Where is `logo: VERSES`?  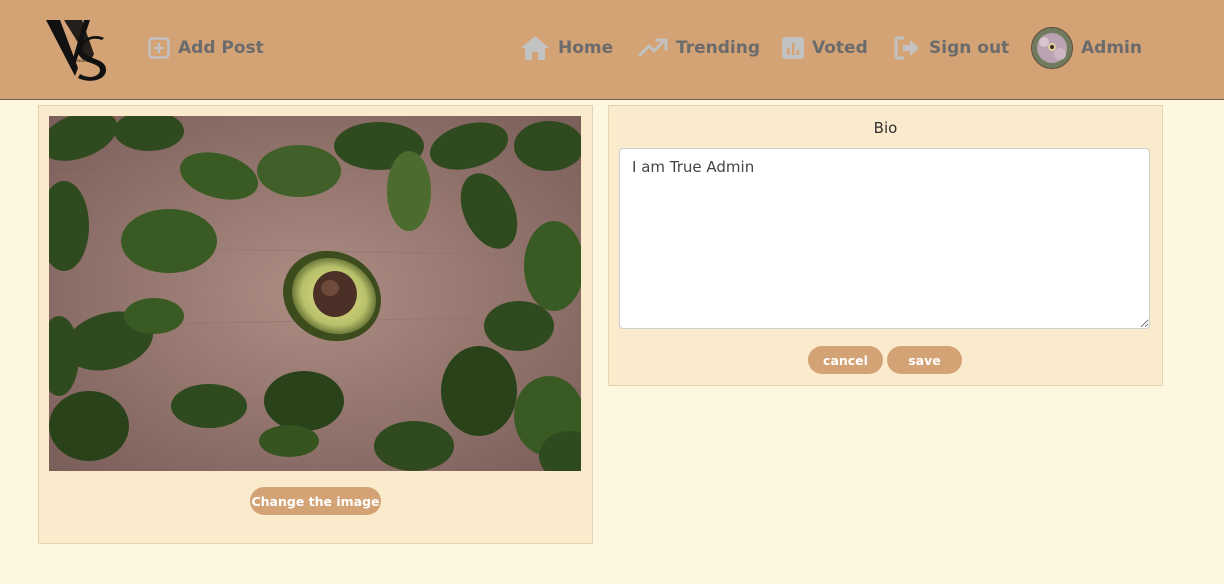
logo: VERSES is located at coordinates (80, 50).